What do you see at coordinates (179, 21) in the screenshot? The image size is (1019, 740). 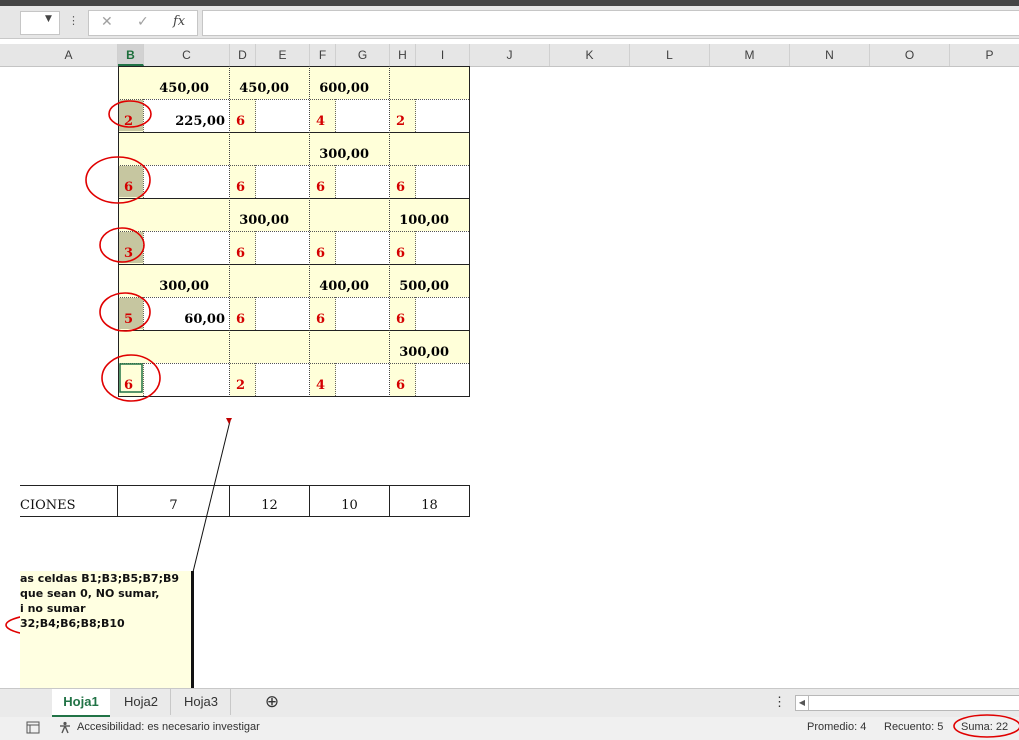 I see `insert-function-icon: fx` at bounding box center [179, 21].